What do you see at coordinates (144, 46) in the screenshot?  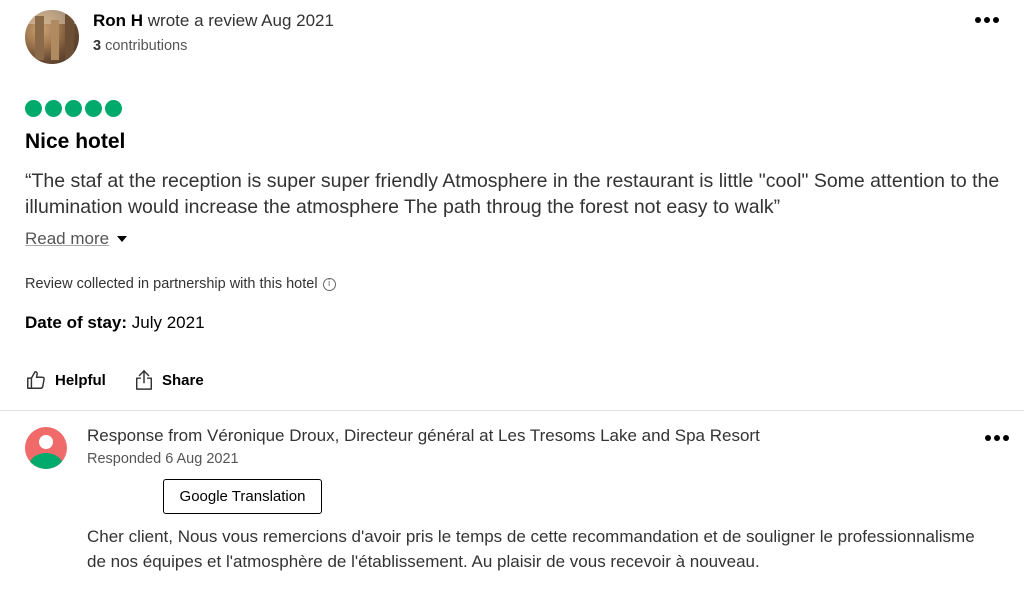 I see `contributions-label: contributions` at bounding box center [144, 46].